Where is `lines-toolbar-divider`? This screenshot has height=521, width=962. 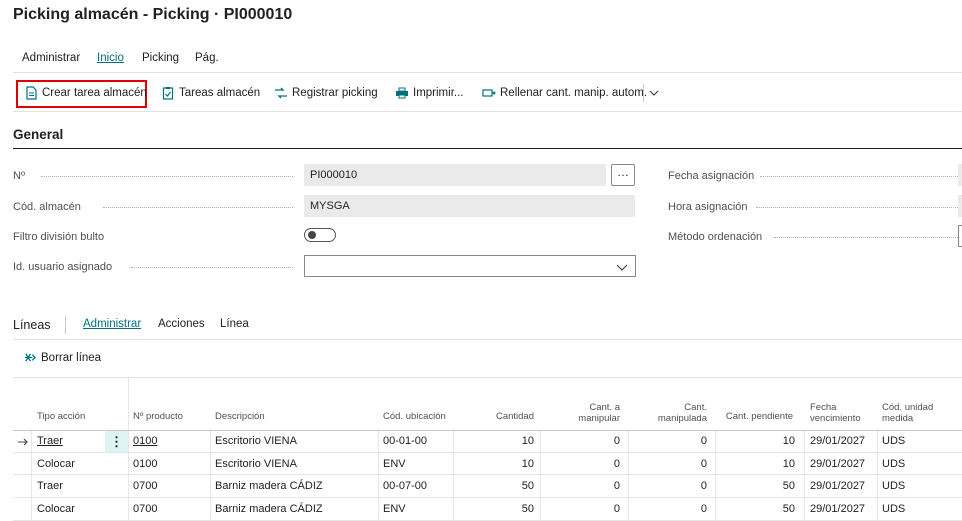 lines-toolbar-divider is located at coordinates (487, 377).